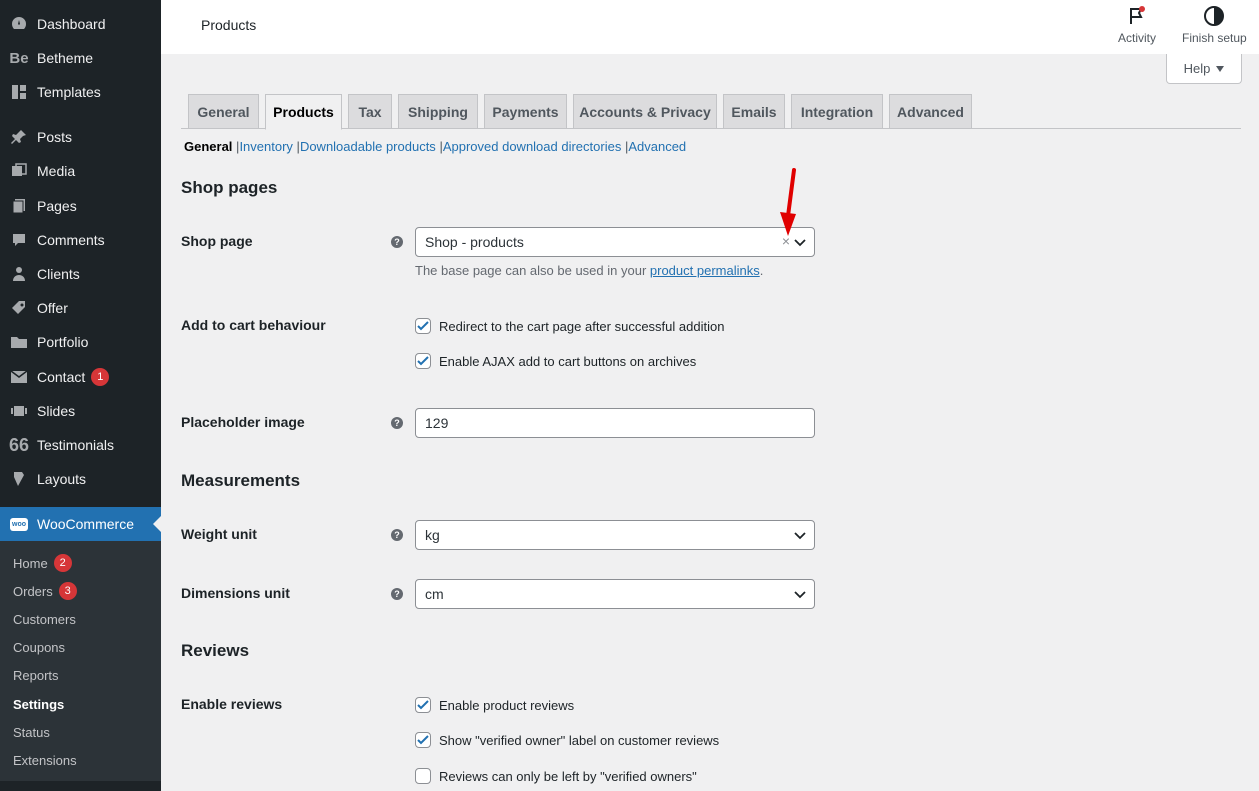  I want to click on tab-advanced: Advanced, so click(930, 111).